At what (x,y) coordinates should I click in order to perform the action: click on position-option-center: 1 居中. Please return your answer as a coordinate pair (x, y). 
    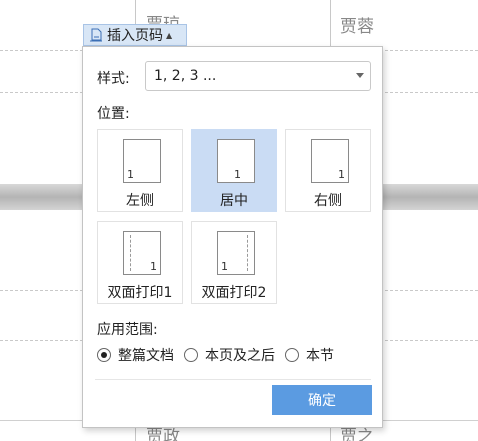
    Looking at the image, I should click on (234, 170).